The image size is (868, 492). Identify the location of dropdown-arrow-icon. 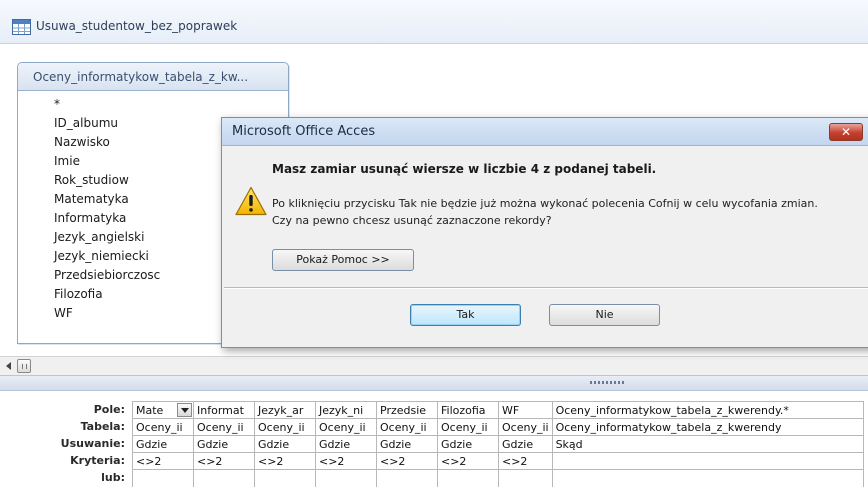
(184, 410).